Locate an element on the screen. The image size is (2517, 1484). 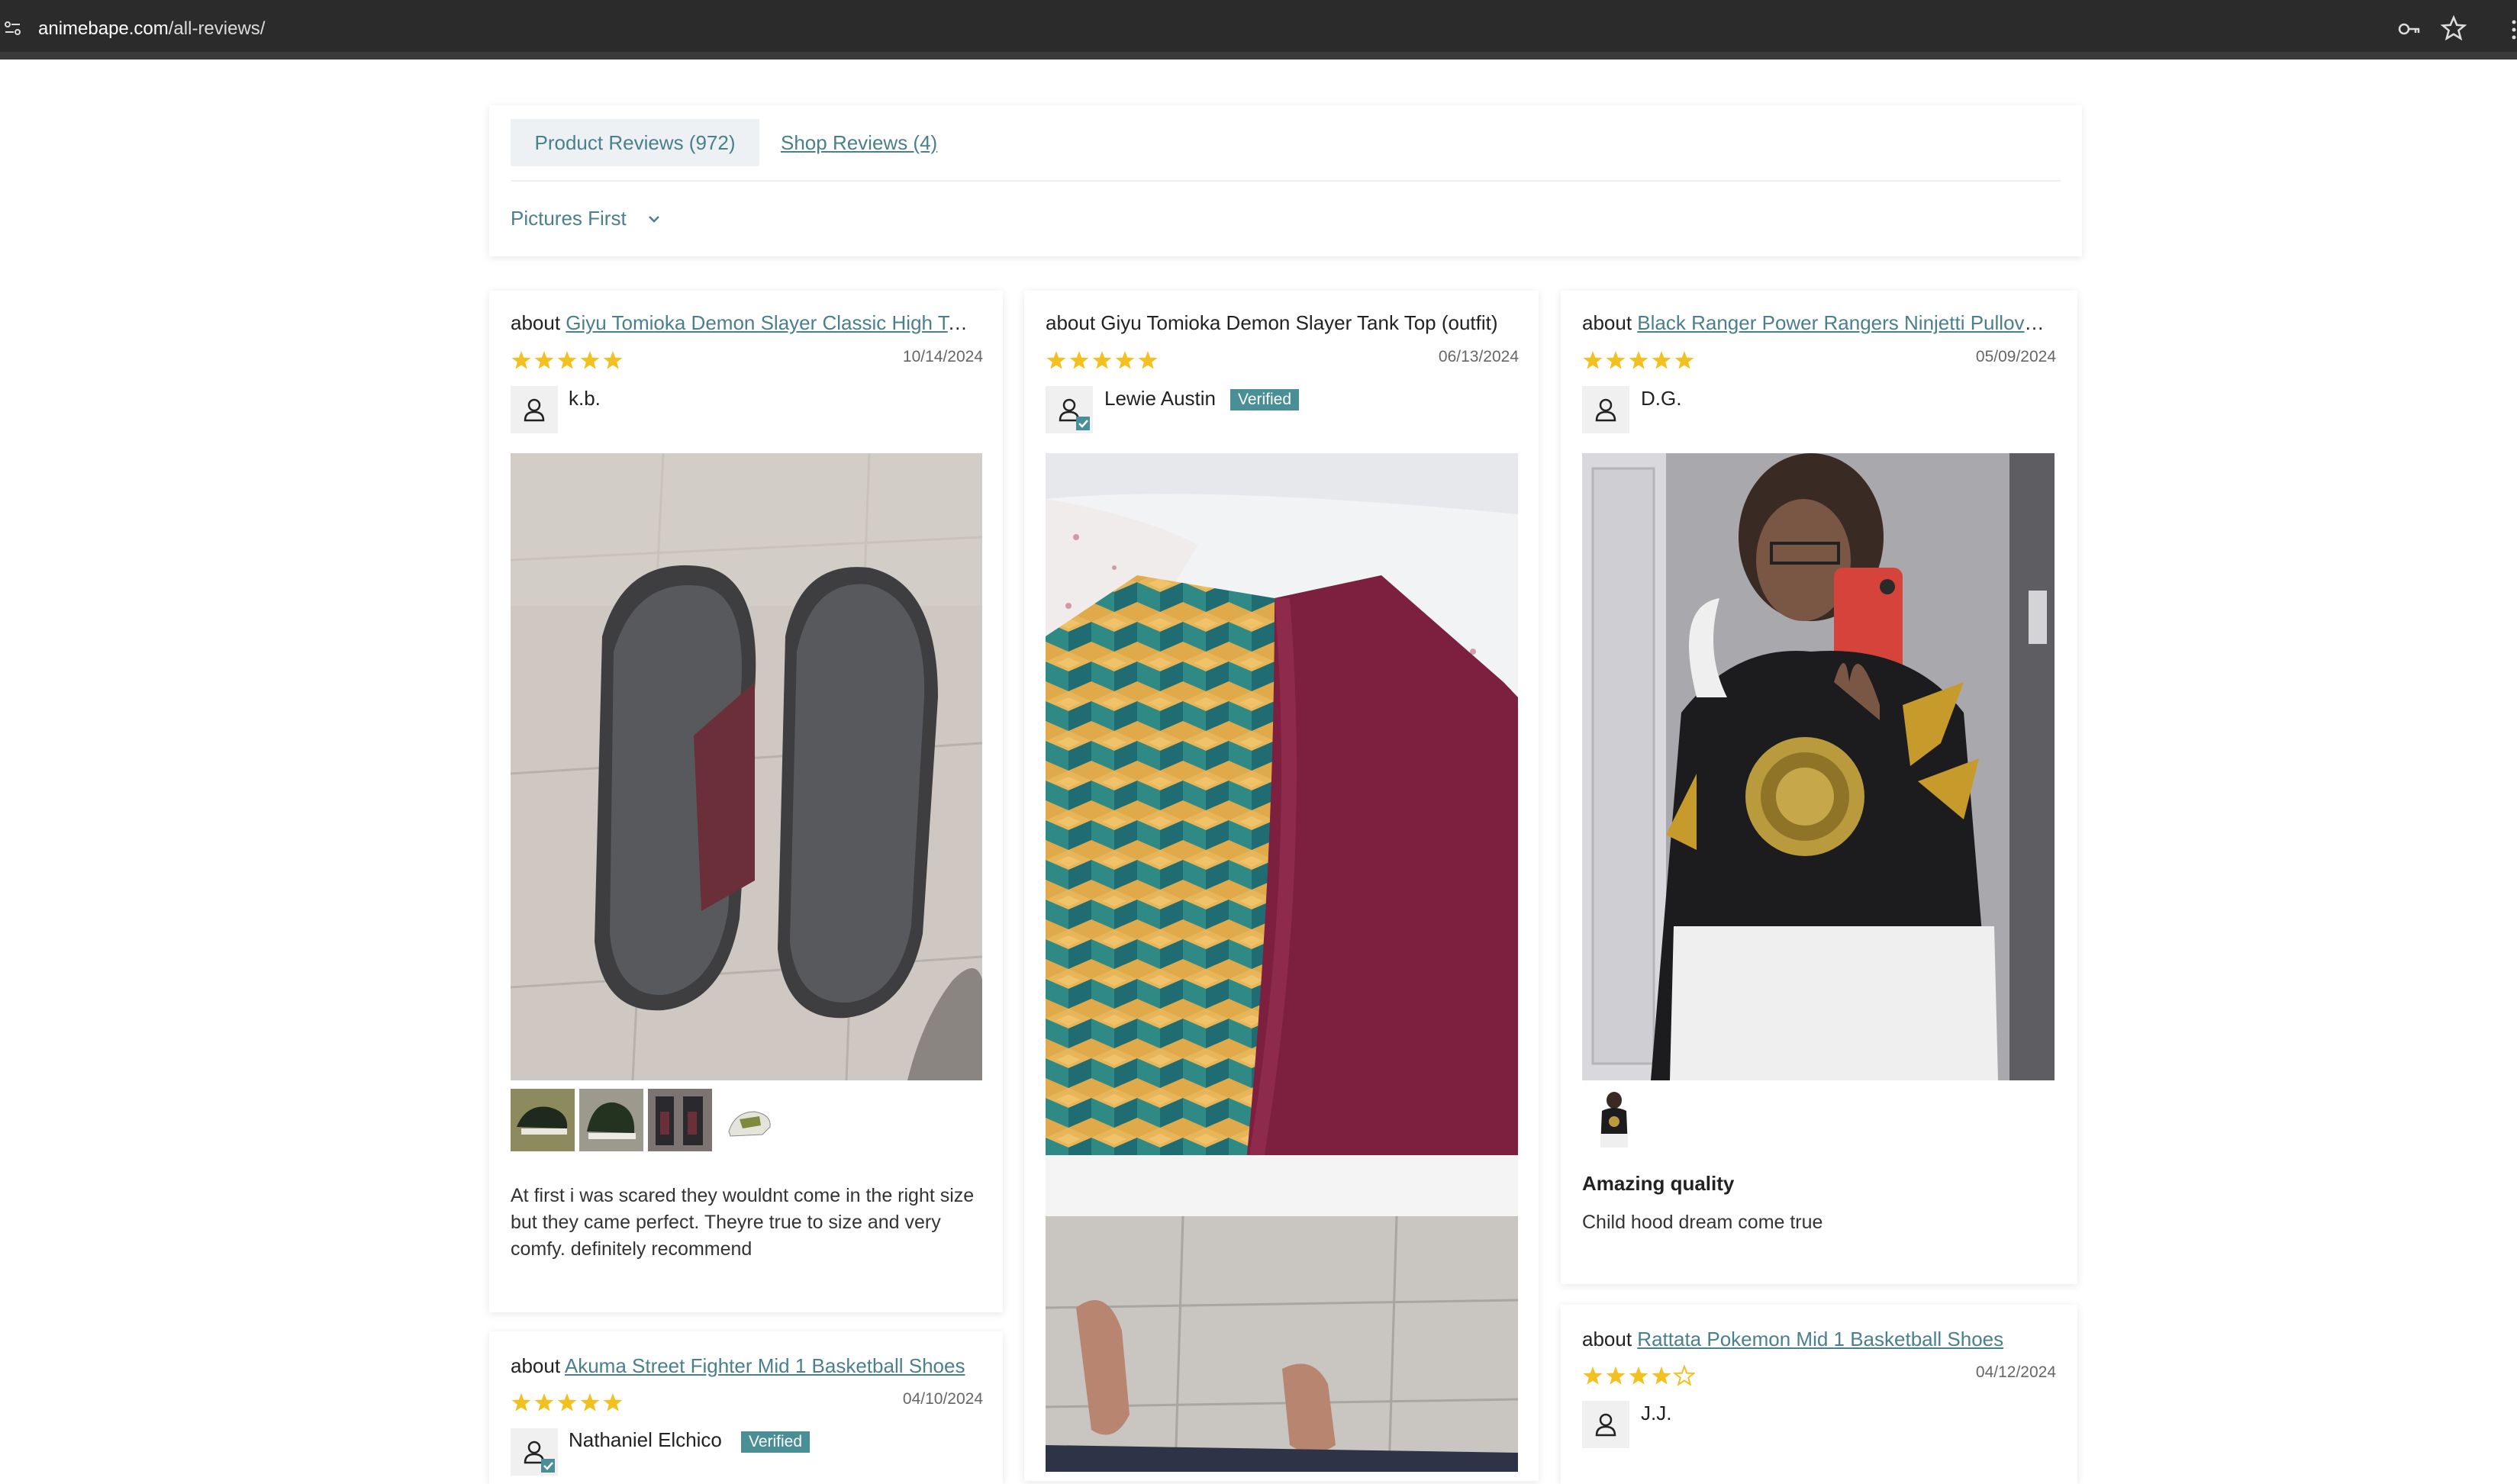
review-date: 05/09/2024 is located at coordinates (2015, 356).